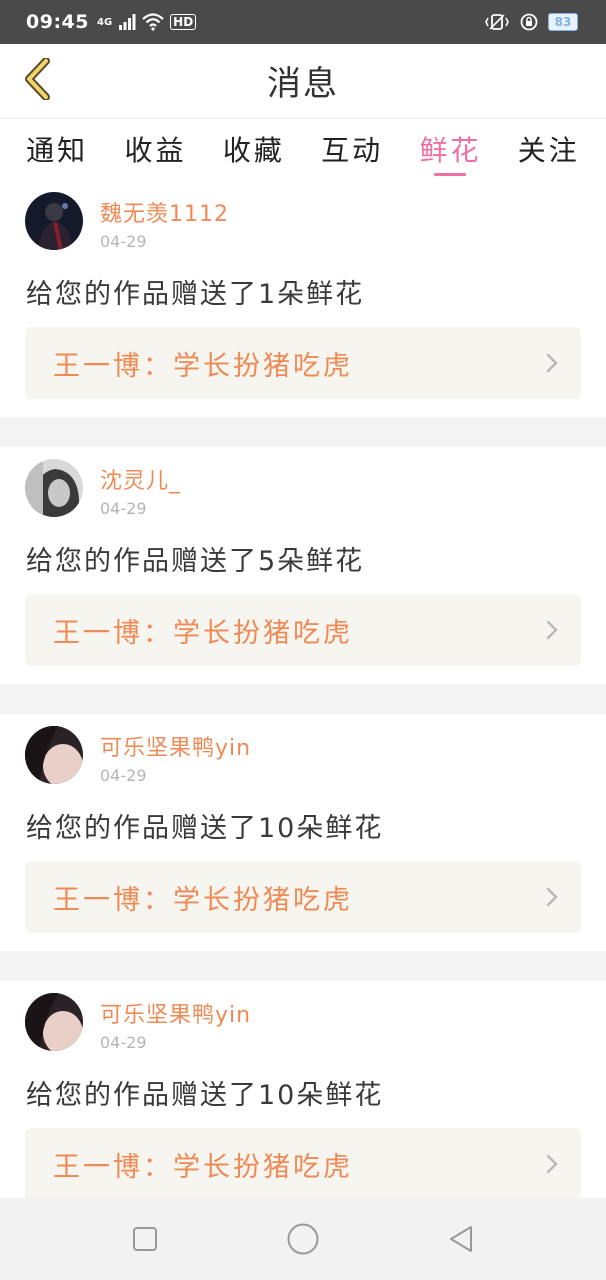 This screenshot has width=606, height=1280. What do you see at coordinates (183, 22) in the screenshot?
I see `hd-badge: HD` at bounding box center [183, 22].